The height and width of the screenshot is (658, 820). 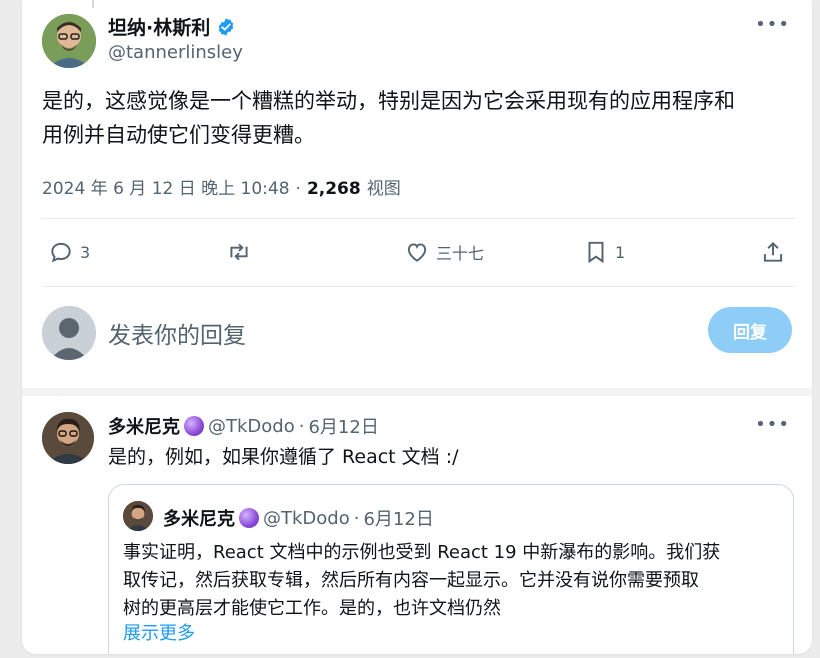 What do you see at coordinates (460, 253) in the screenshot?
I see `like-count: 三十七` at bounding box center [460, 253].